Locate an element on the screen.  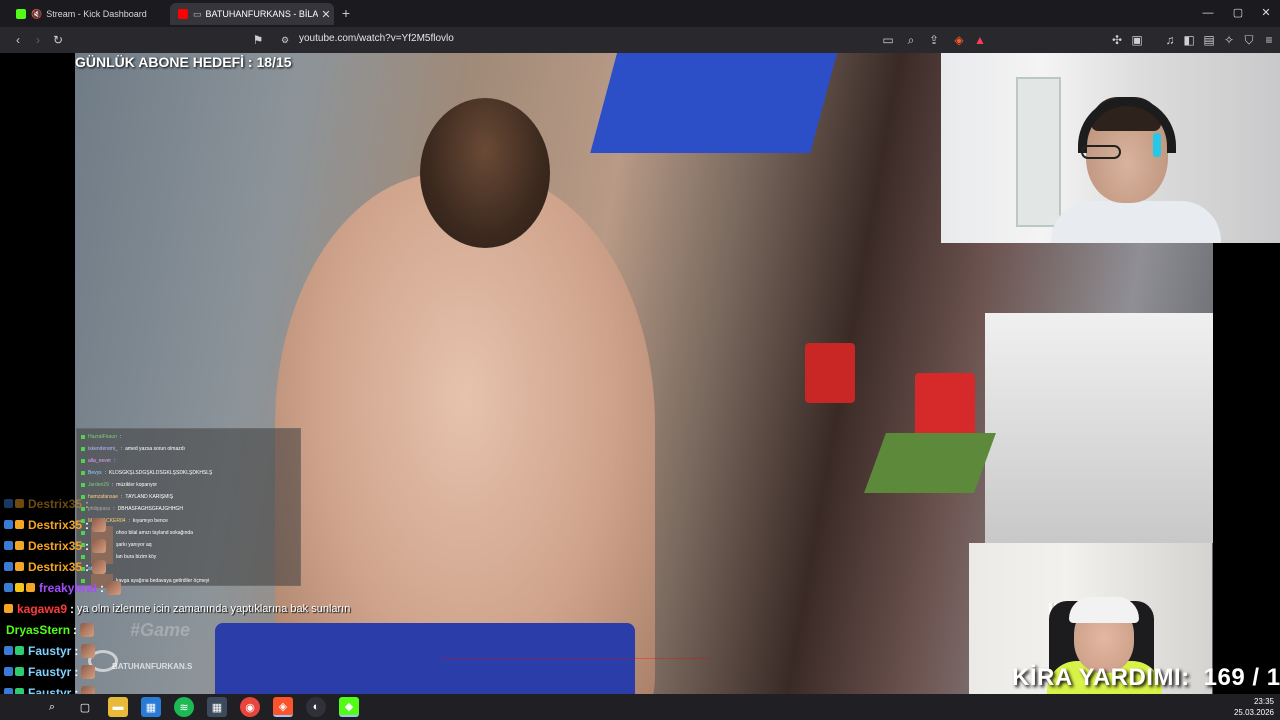
spotify-icon: ≋ is located at coordinates (184, 707).